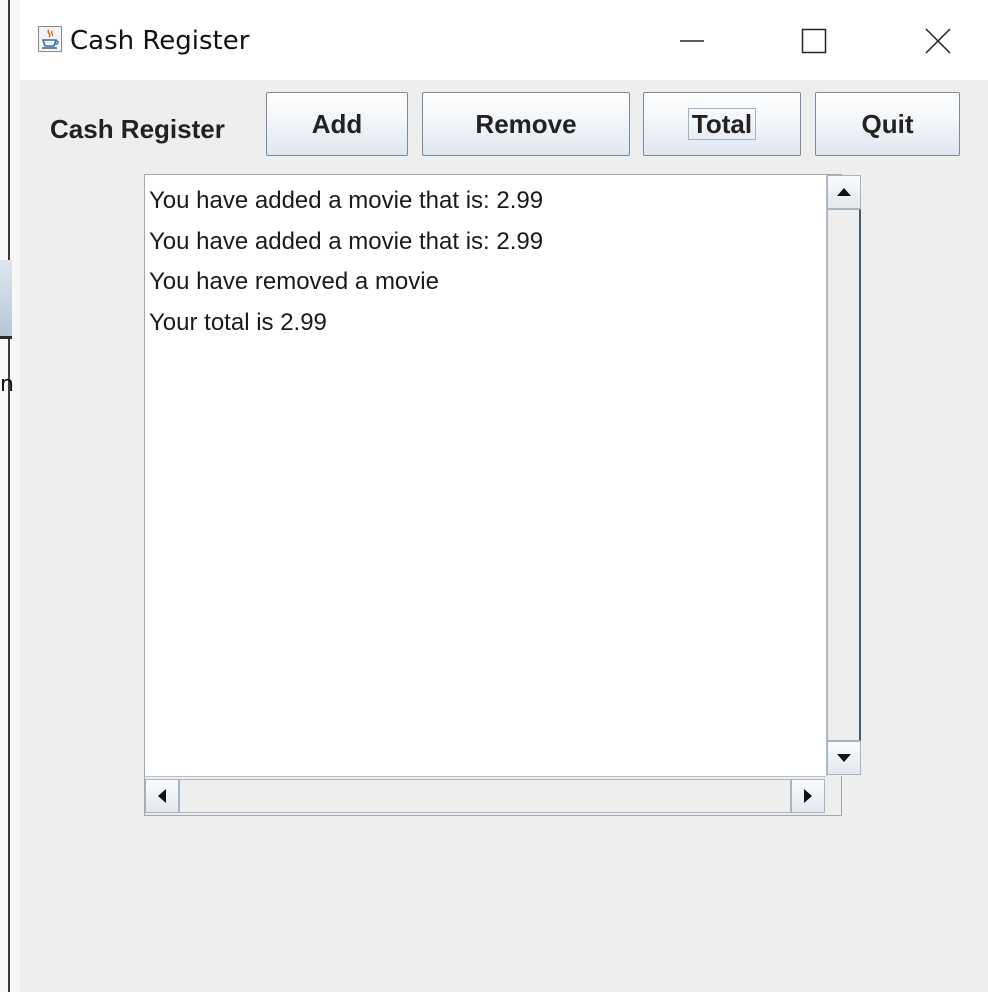 Image resolution: width=988 pixels, height=992 pixels. I want to click on horizontal-scroll-thumb, so click(485, 796).